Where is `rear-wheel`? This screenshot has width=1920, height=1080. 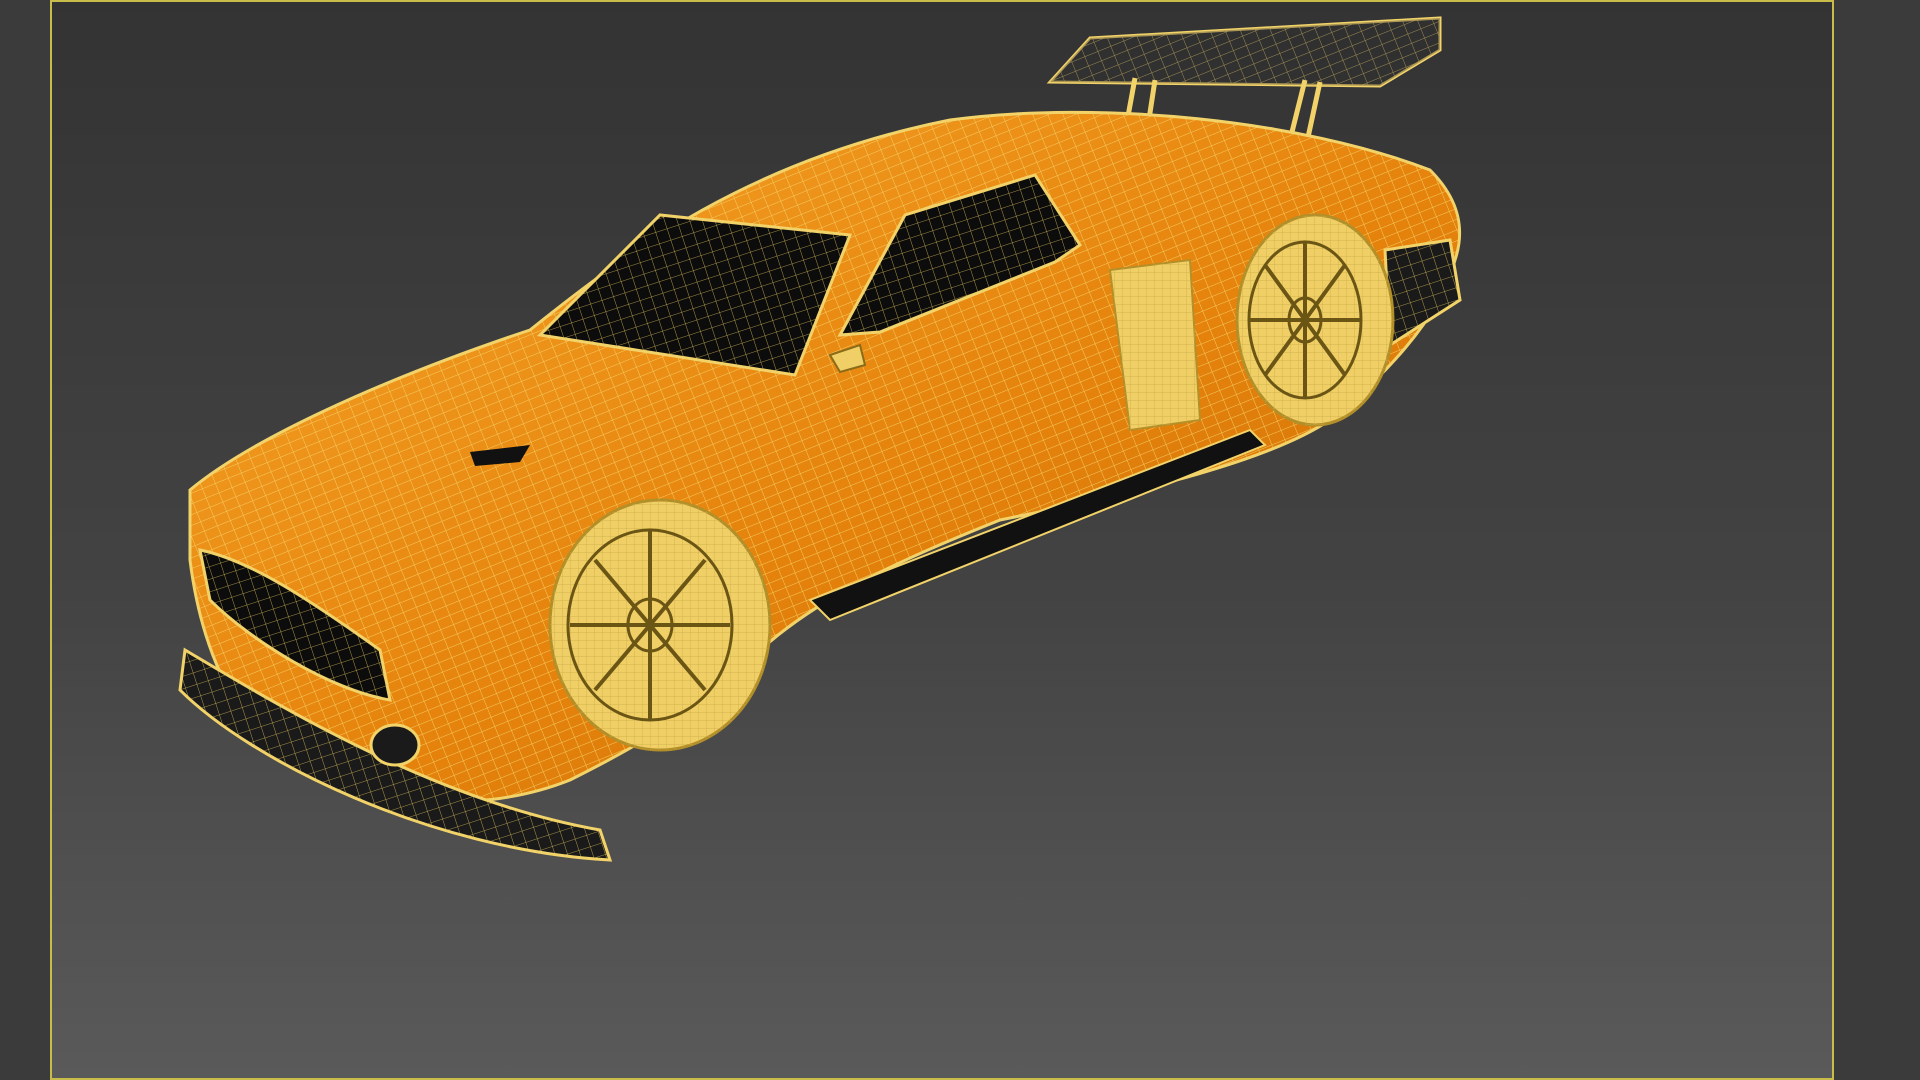 rear-wheel is located at coordinates (1315, 320).